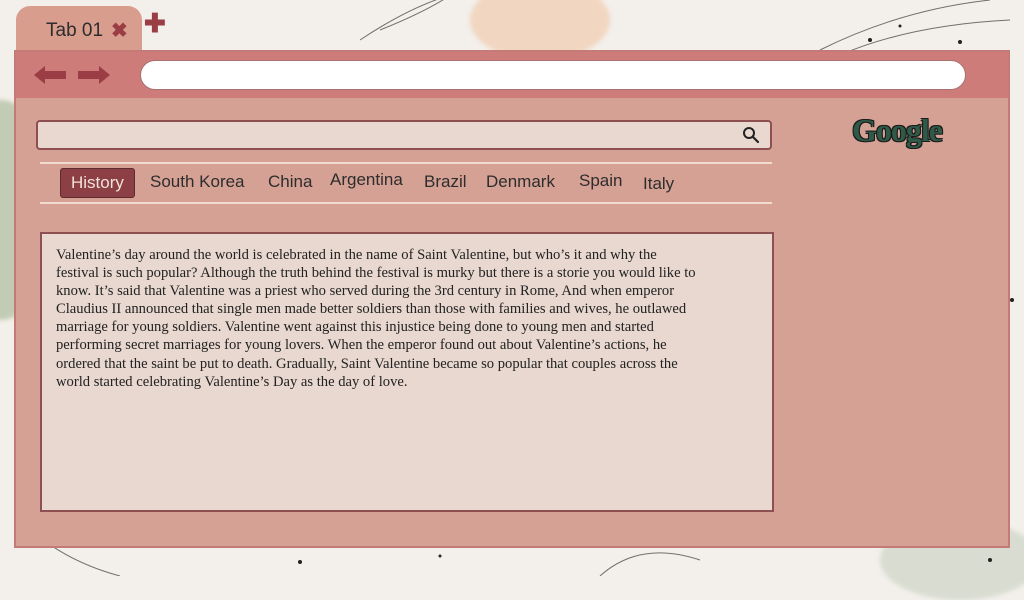 Image resolution: width=1024 pixels, height=600 pixels. What do you see at coordinates (751, 137) in the screenshot?
I see `search-icon` at bounding box center [751, 137].